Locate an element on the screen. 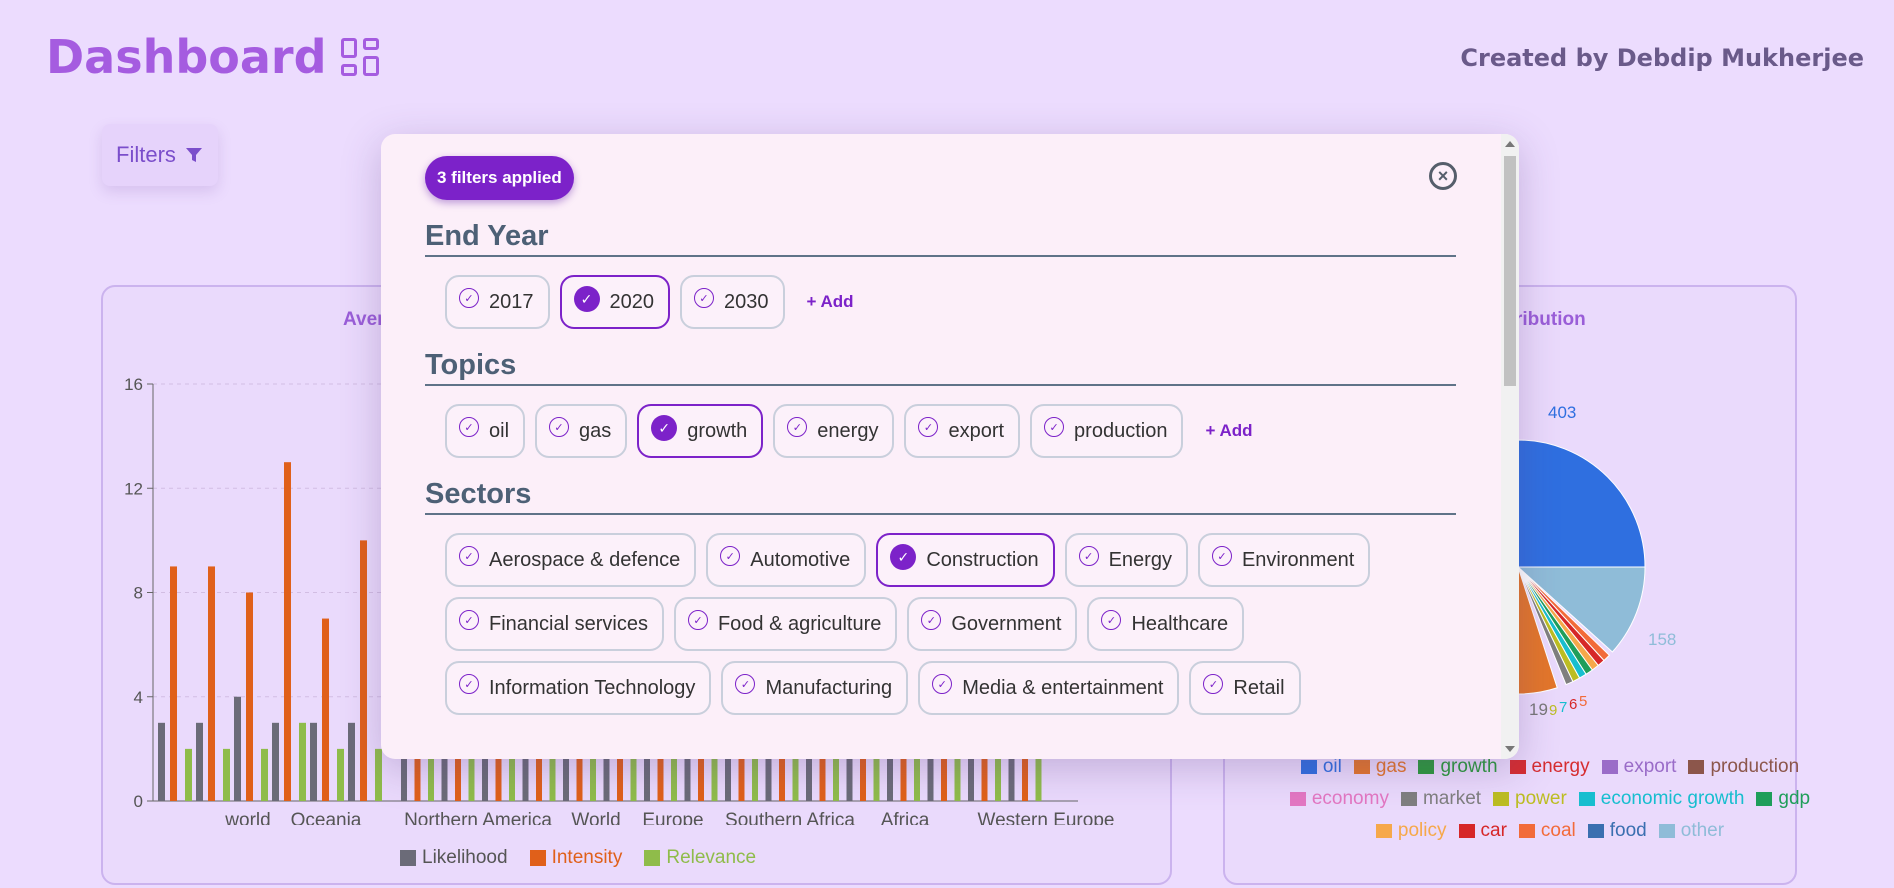 Image resolution: width=1894 pixels, height=888 pixels. legend-item-coal: coal is located at coordinates (1547, 831).